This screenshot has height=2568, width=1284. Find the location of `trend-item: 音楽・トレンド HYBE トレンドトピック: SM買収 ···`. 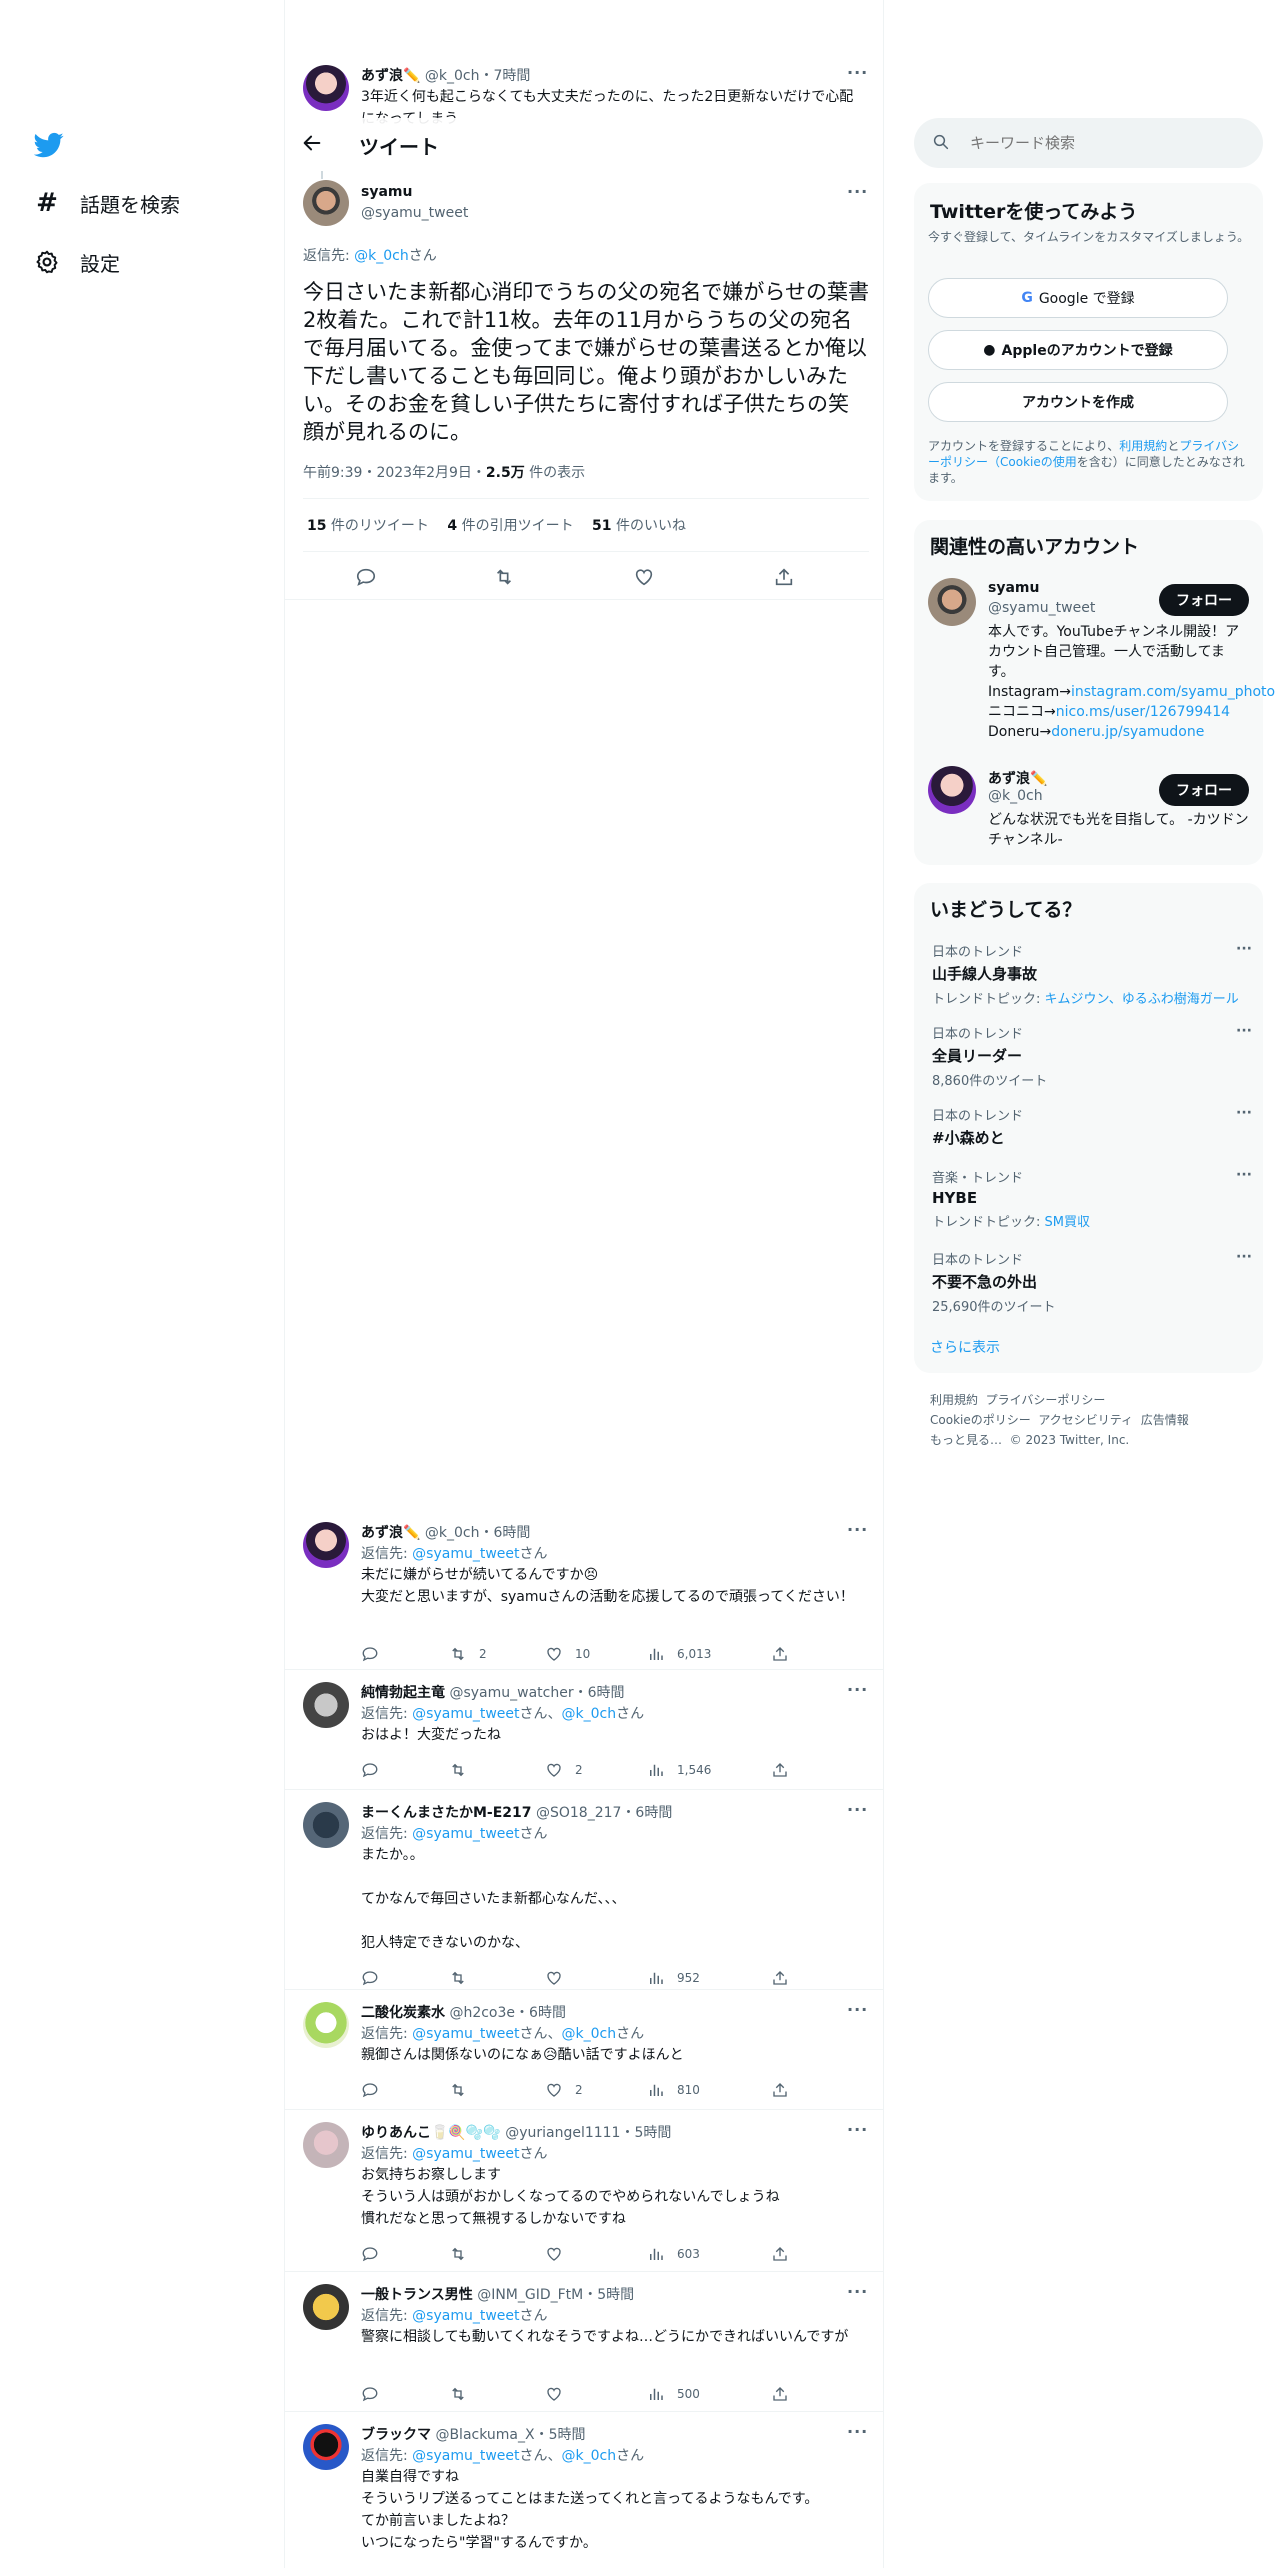

trend-item: 音楽・トレンド HYBE トレンドトピック: SM買収 ··· is located at coordinates (1092, 1198).